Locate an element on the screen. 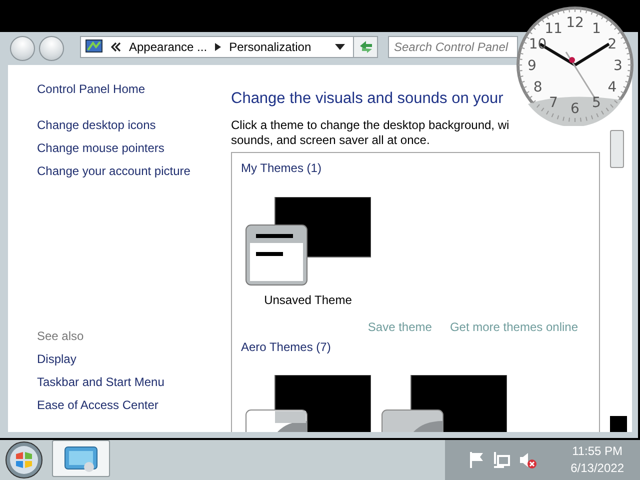 The width and height of the screenshot is (640, 480). refresh-icon is located at coordinates (365, 47).